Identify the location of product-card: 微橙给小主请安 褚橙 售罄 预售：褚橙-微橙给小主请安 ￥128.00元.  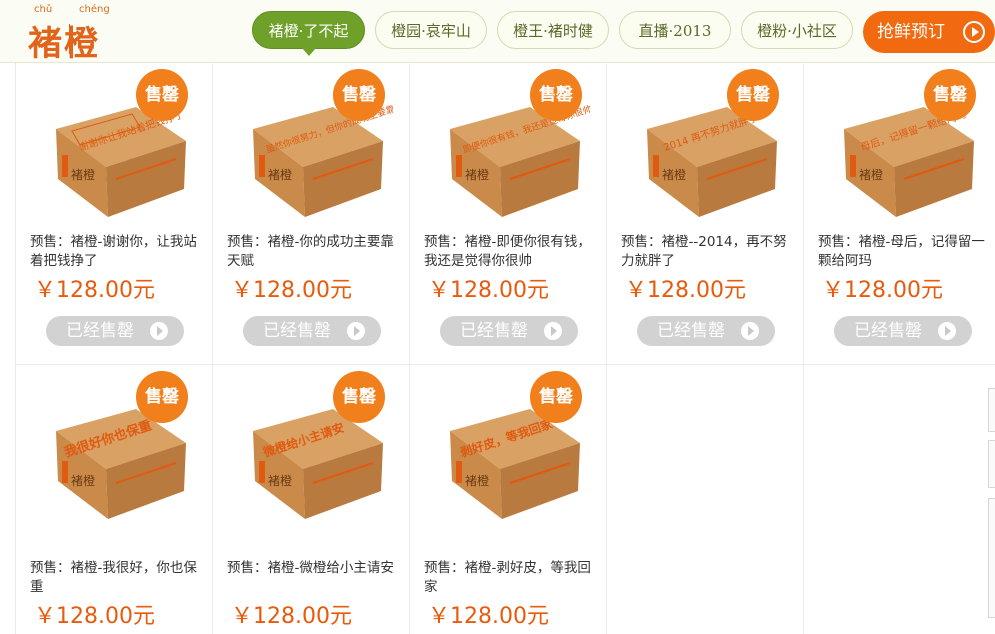
(311, 499).